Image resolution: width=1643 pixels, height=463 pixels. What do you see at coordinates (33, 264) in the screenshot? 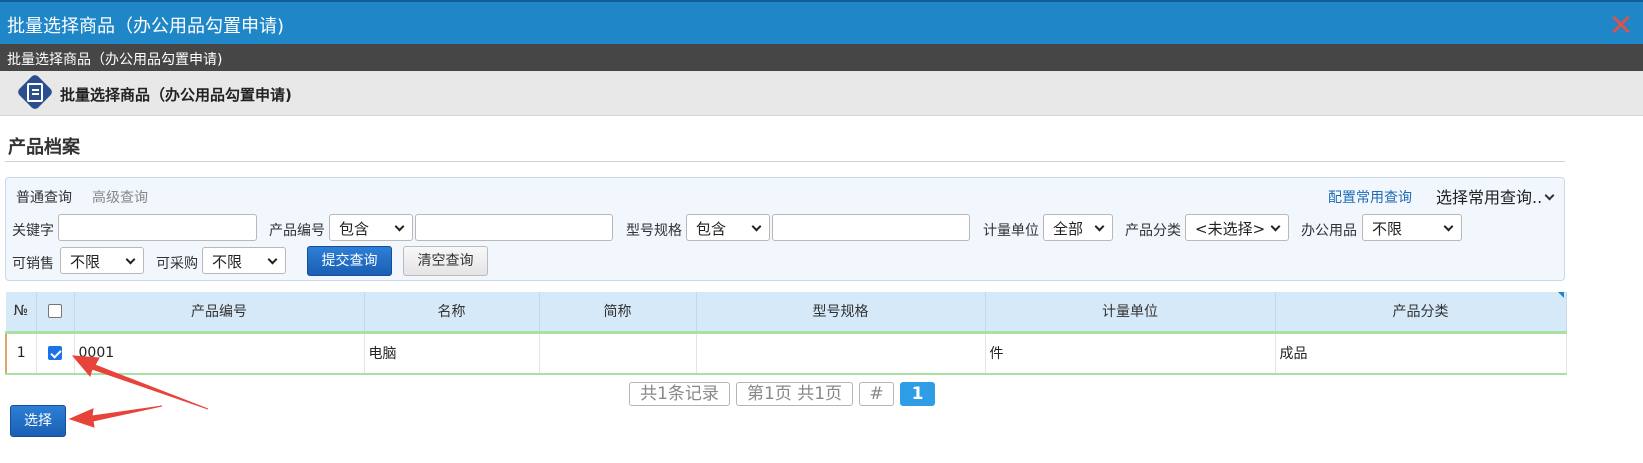
I see `sellable-label: 可销售` at bounding box center [33, 264].